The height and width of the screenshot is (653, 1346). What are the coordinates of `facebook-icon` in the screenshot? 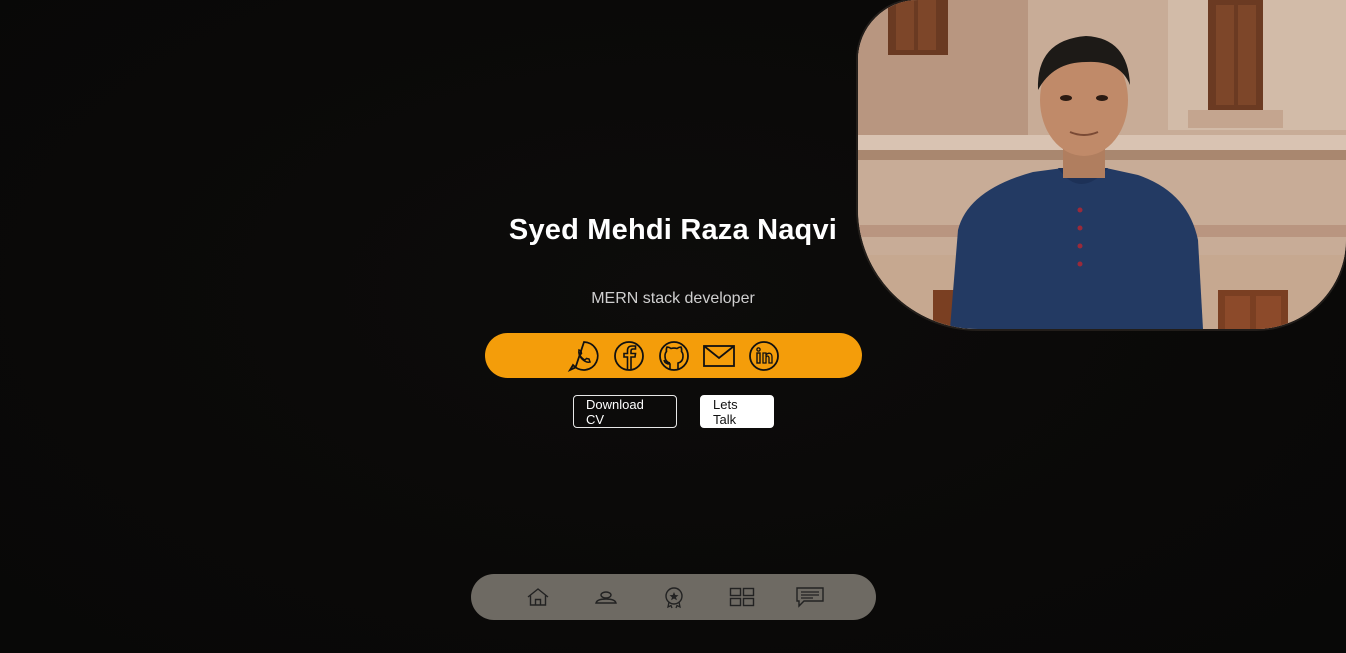 It's located at (629, 356).